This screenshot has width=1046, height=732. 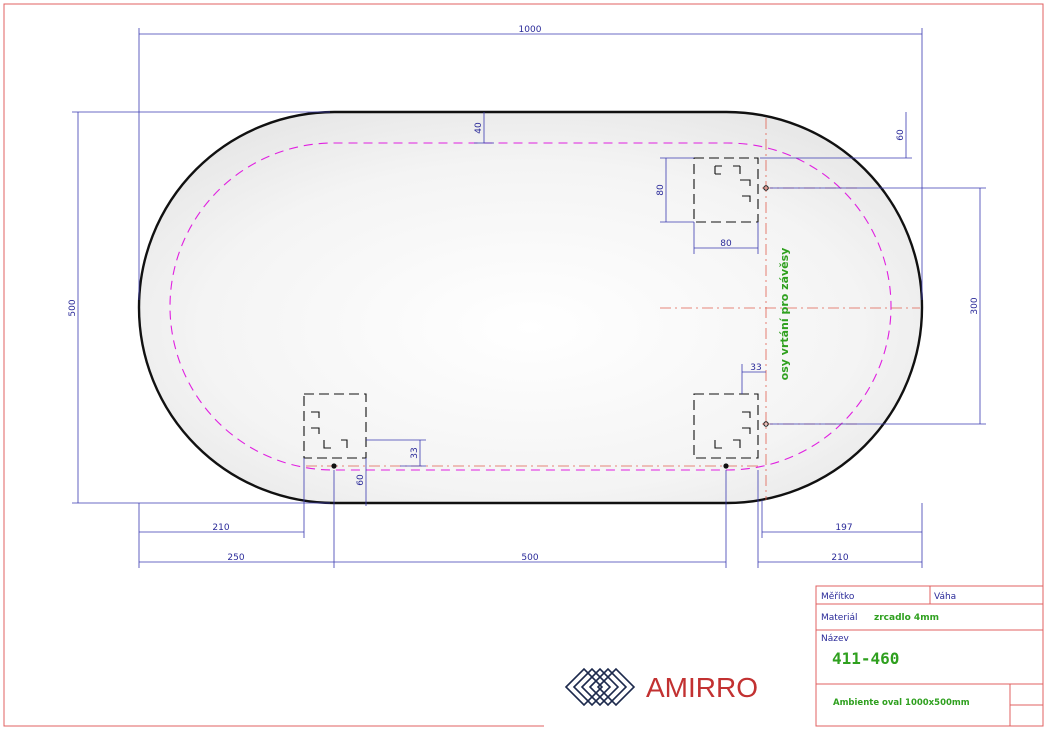 I want to click on axis-note: osy vrtání pro závěsy, so click(x=784, y=314).